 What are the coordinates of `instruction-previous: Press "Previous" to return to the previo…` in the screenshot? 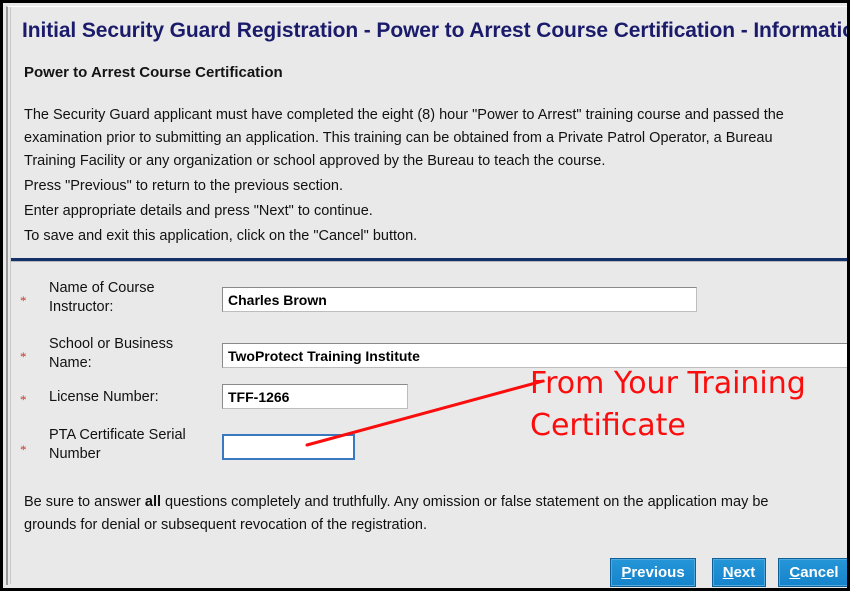 It's located at (183, 186).